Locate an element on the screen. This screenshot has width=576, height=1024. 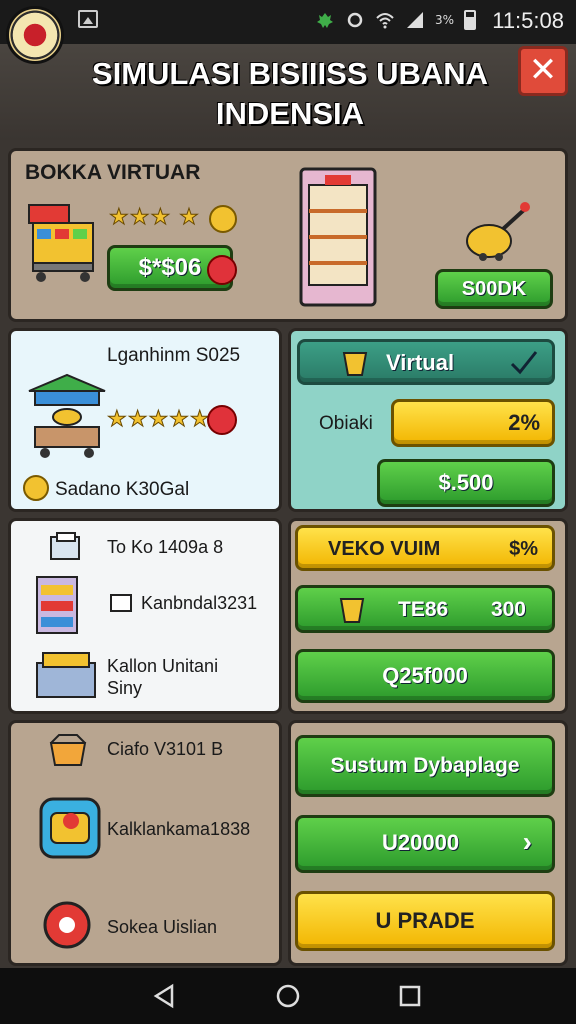
counter-icon is located at coordinates (66, 675).